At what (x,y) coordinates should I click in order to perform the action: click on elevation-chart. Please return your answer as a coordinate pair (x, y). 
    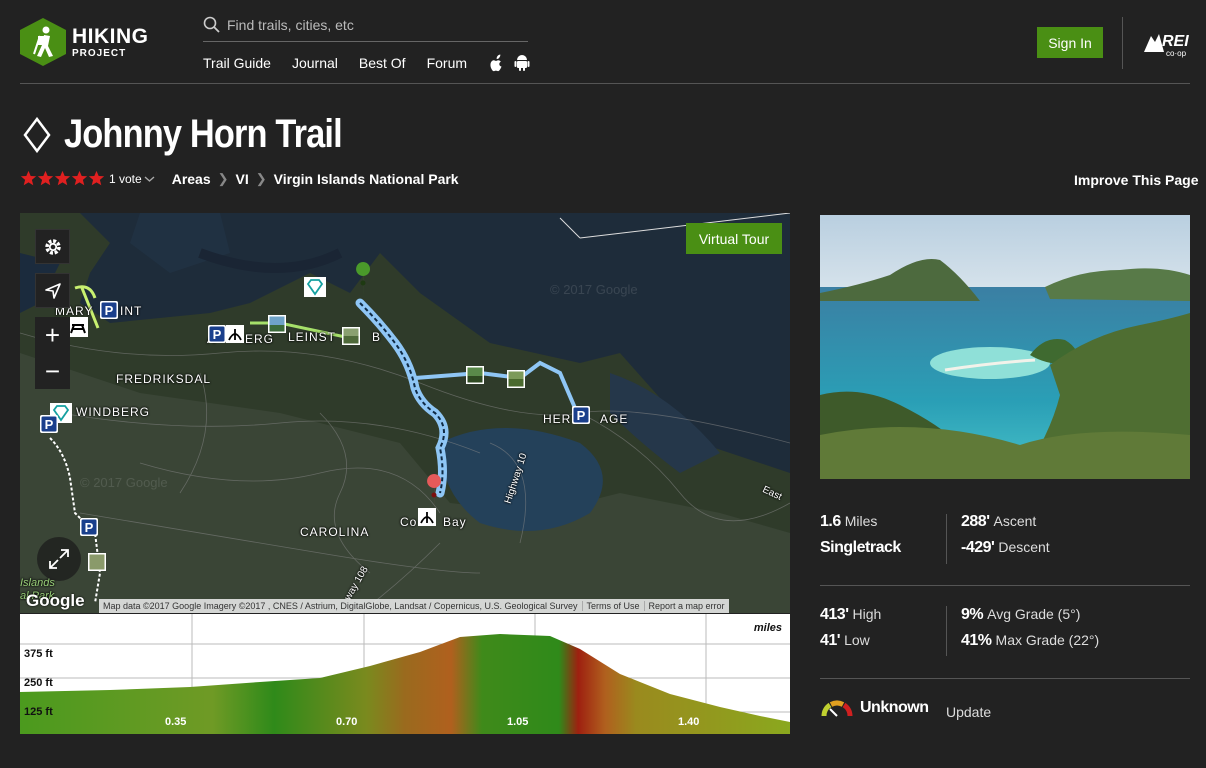
    Looking at the image, I should click on (405, 674).